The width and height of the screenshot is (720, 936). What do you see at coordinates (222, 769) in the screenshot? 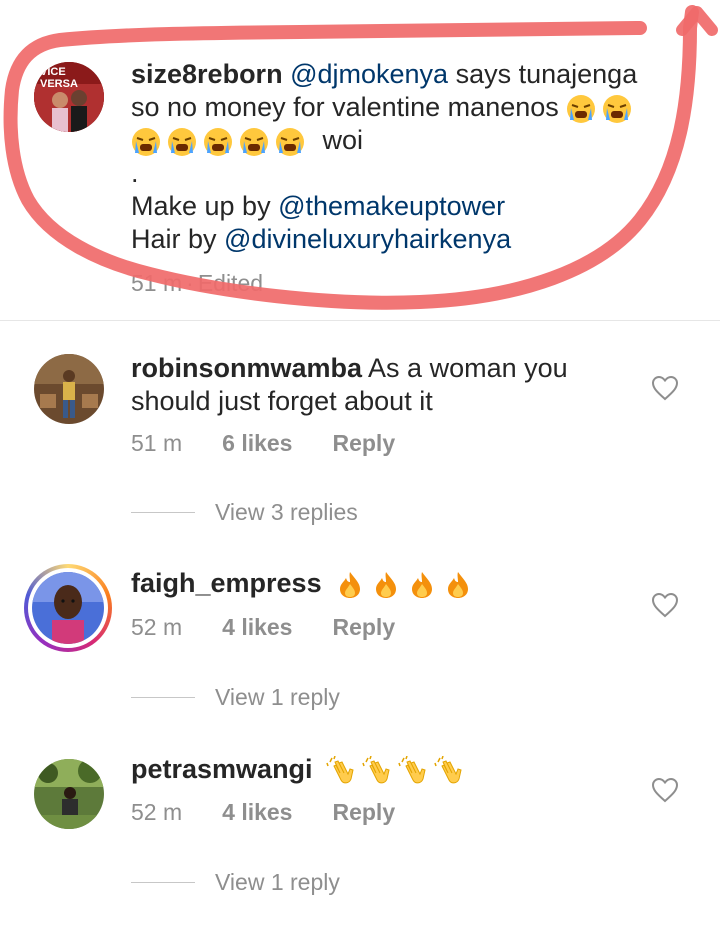
I see `comment-username: petrasmwangi` at bounding box center [222, 769].